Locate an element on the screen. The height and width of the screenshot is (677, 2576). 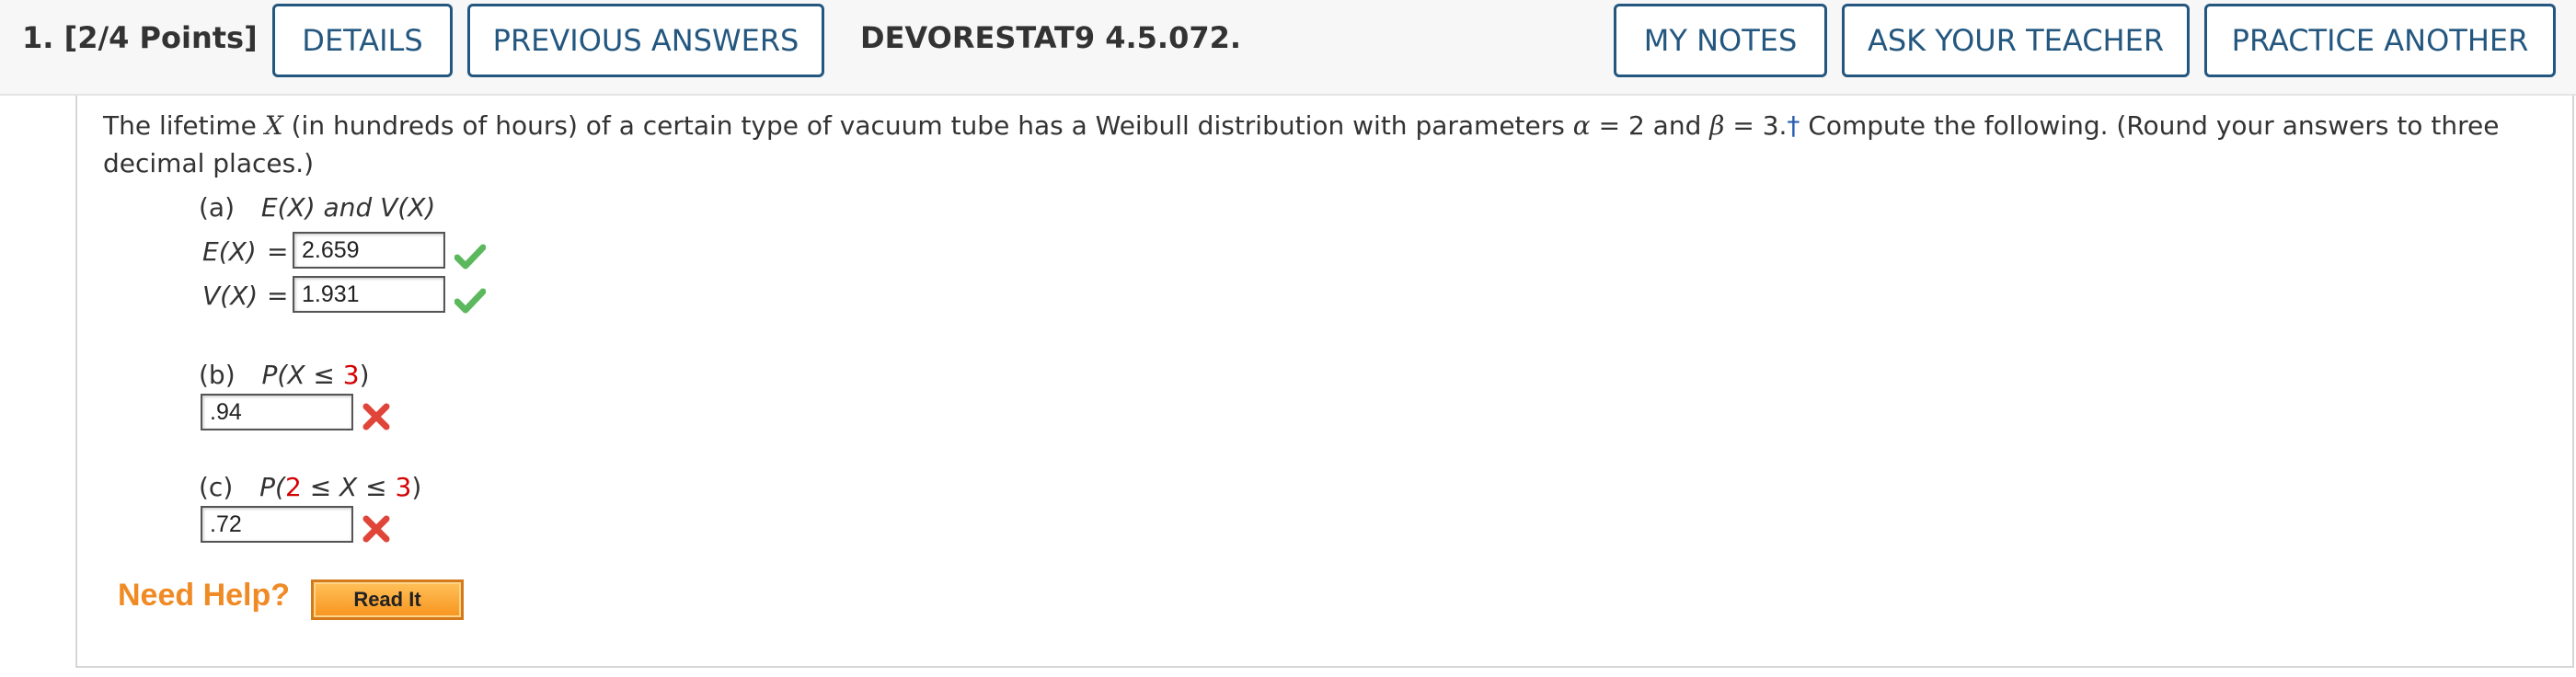
prompt-text: = 2 and is located at coordinates (1650, 126).